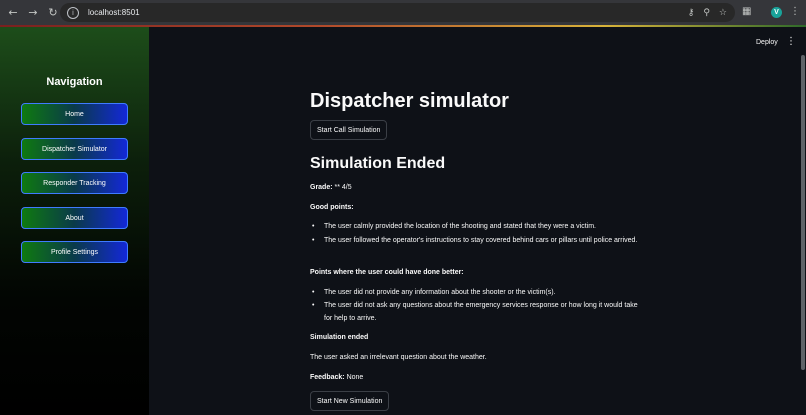 The image size is (806, 415). I want to click on kebab-menu-icon: ⋮, so click(791, 41).